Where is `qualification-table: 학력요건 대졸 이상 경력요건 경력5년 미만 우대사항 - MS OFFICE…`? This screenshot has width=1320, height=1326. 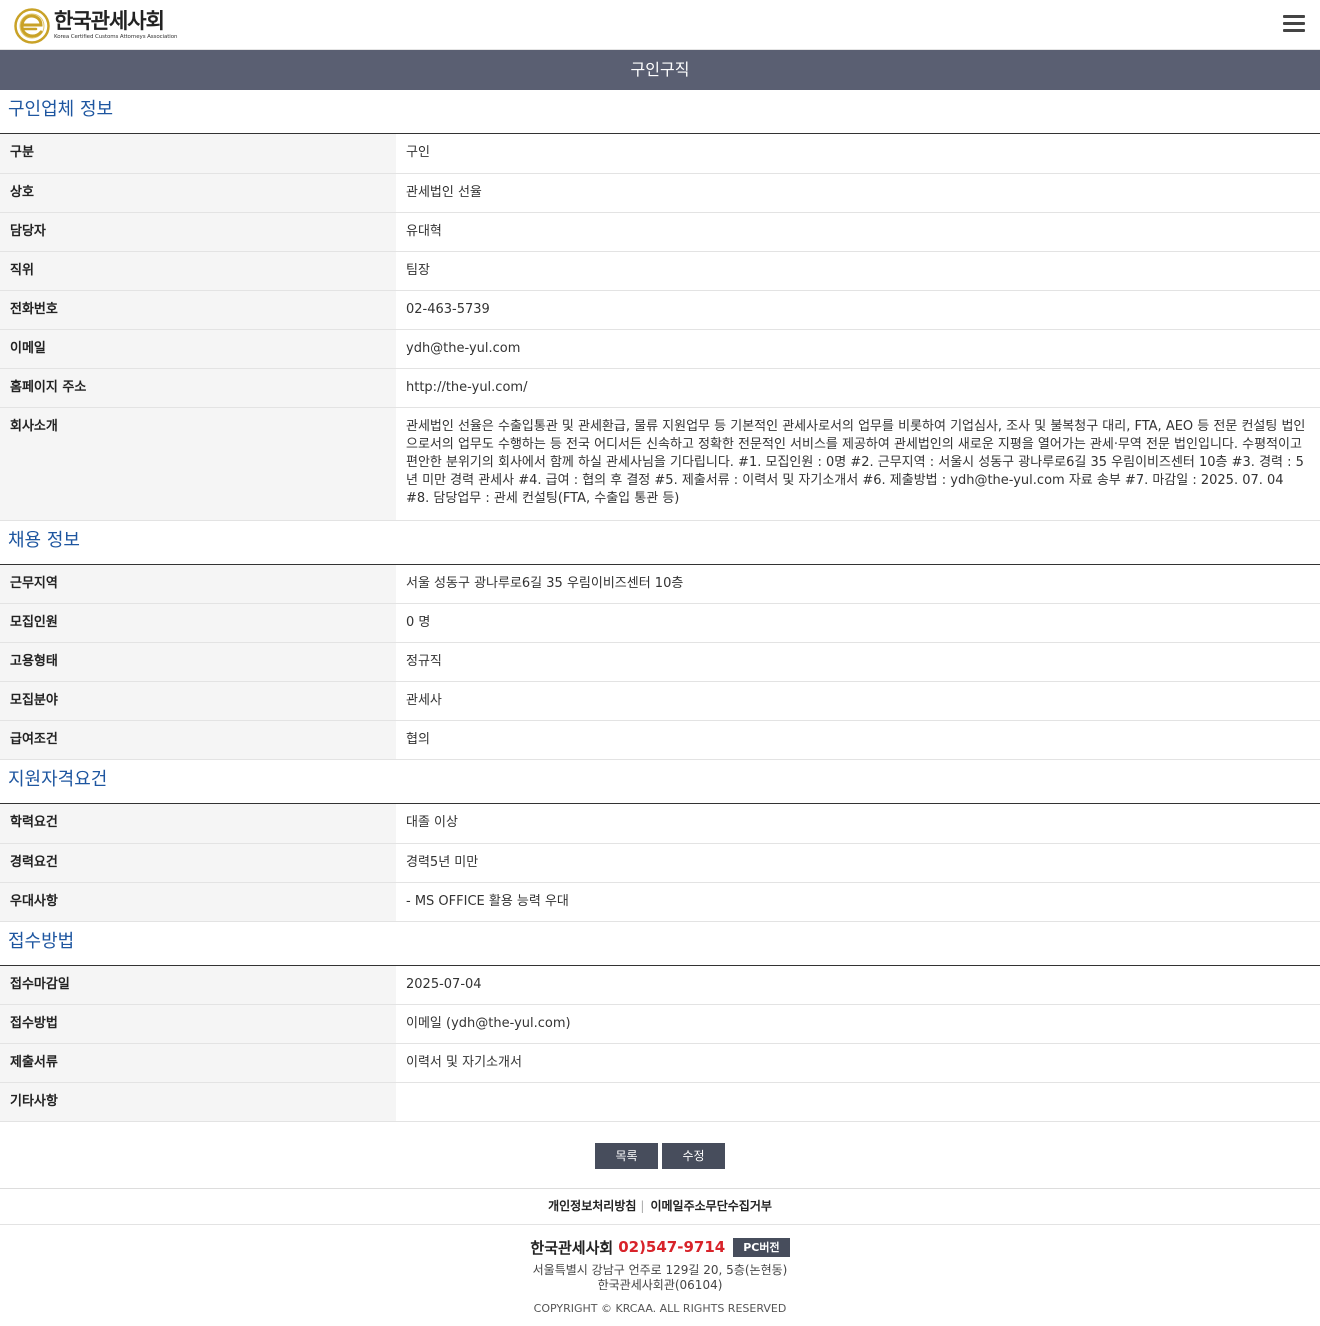
qualification-table: 학력요건 대졸 이상 경력요건 경력5년 미만 우대사항 - MS OFFICE… is located at coordinates (660, 863).